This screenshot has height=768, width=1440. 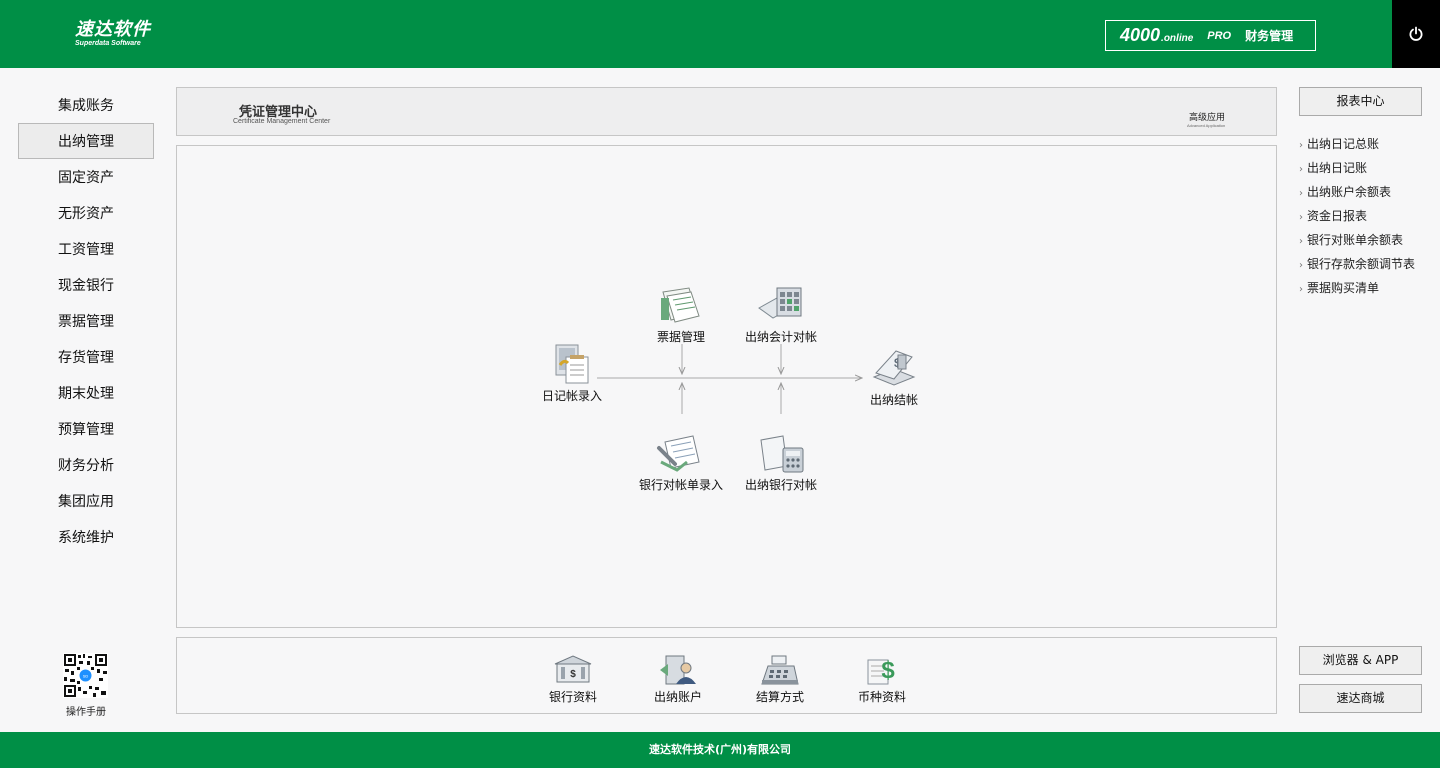 I want to click on manual-label: 操作手册, so click(x=86, y=710).